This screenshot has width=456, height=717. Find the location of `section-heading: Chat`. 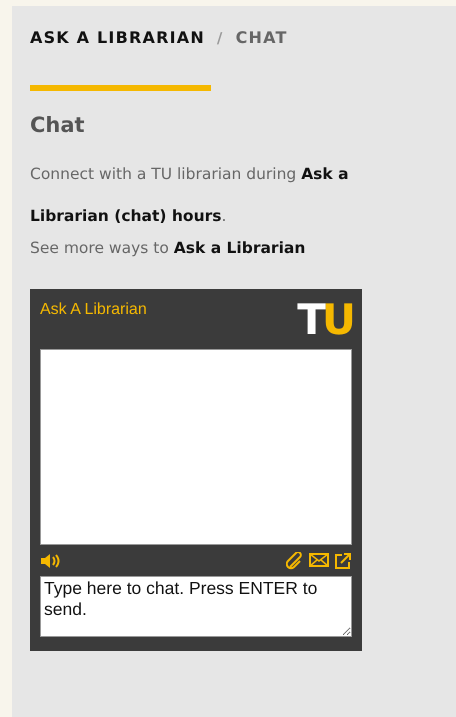

section-heading: Chat is located at coordinates (58, 125).